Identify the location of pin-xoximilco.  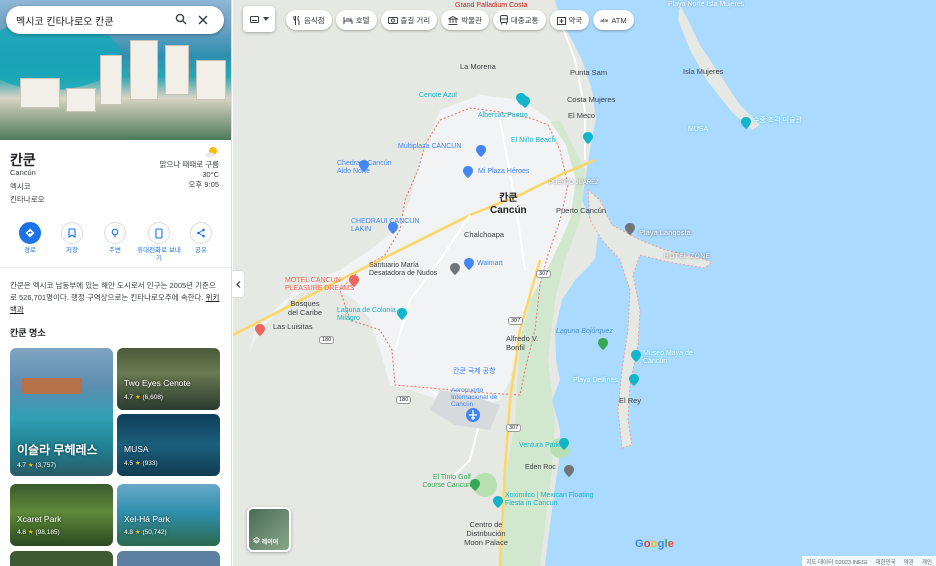
(498, 503).